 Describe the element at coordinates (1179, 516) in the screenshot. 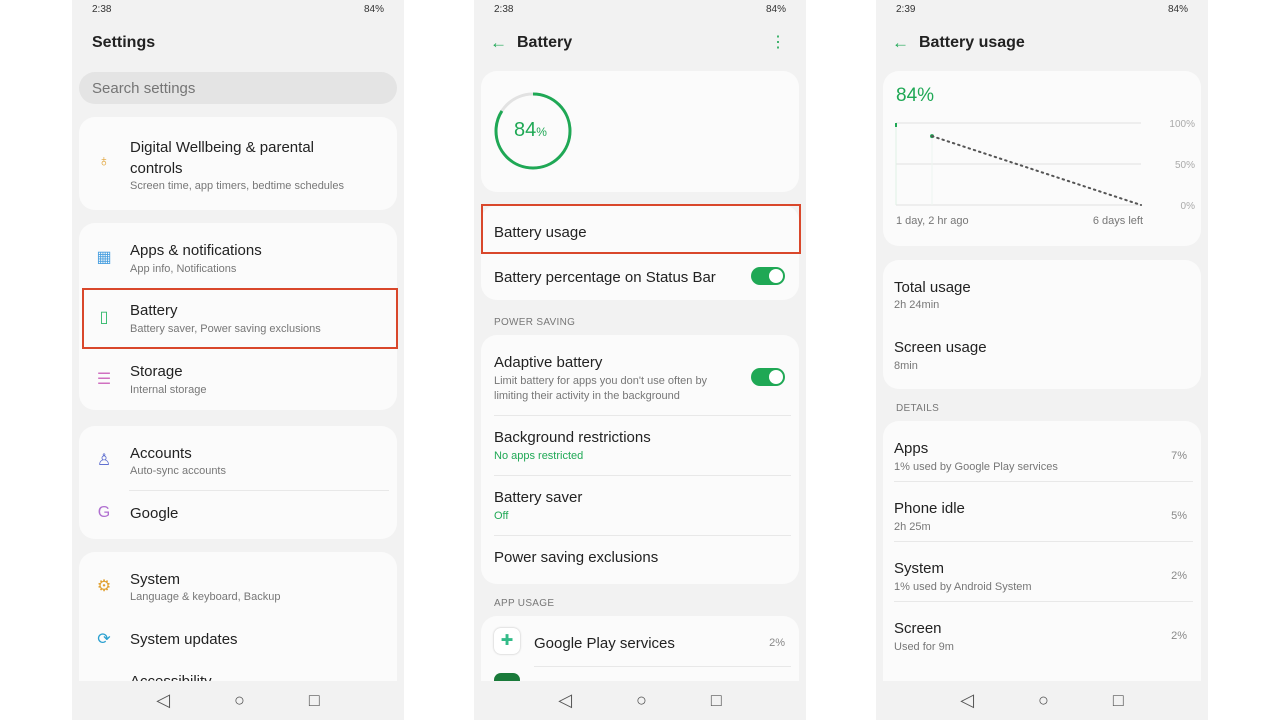

I see `item-pct: 5%` at that location.